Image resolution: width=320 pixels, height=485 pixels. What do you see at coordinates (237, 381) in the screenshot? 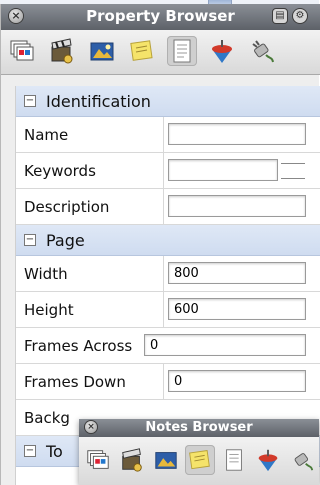
I see `frames-down-input` at bounding box center [237, 381].